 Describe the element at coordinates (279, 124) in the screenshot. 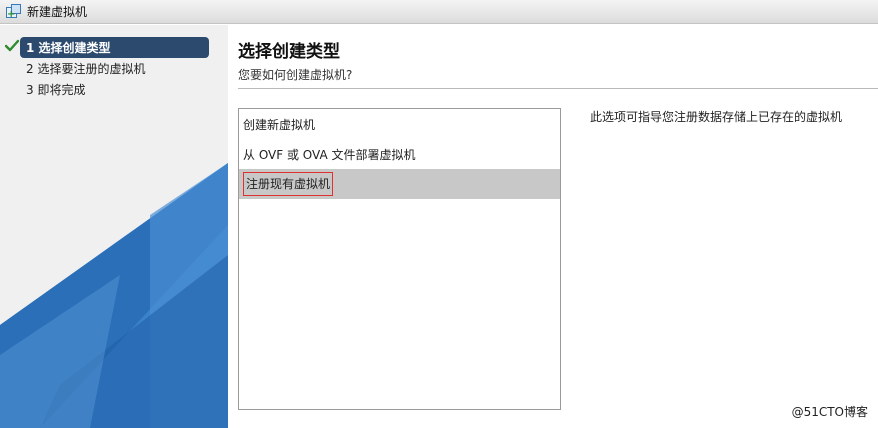

I see `option-label: 创建新虚拟机` at that location.